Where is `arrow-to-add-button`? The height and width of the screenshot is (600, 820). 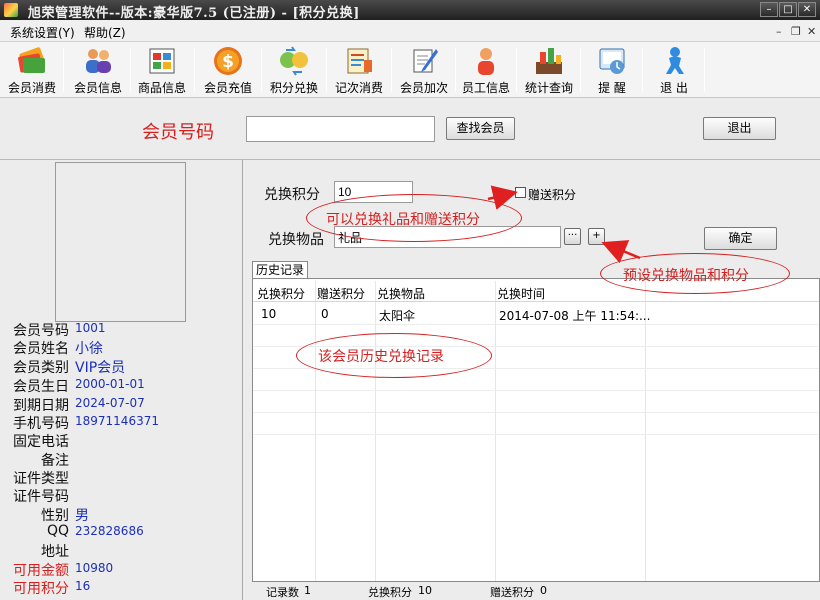
arrow-to-add-button is located at coordinates (621, 252).